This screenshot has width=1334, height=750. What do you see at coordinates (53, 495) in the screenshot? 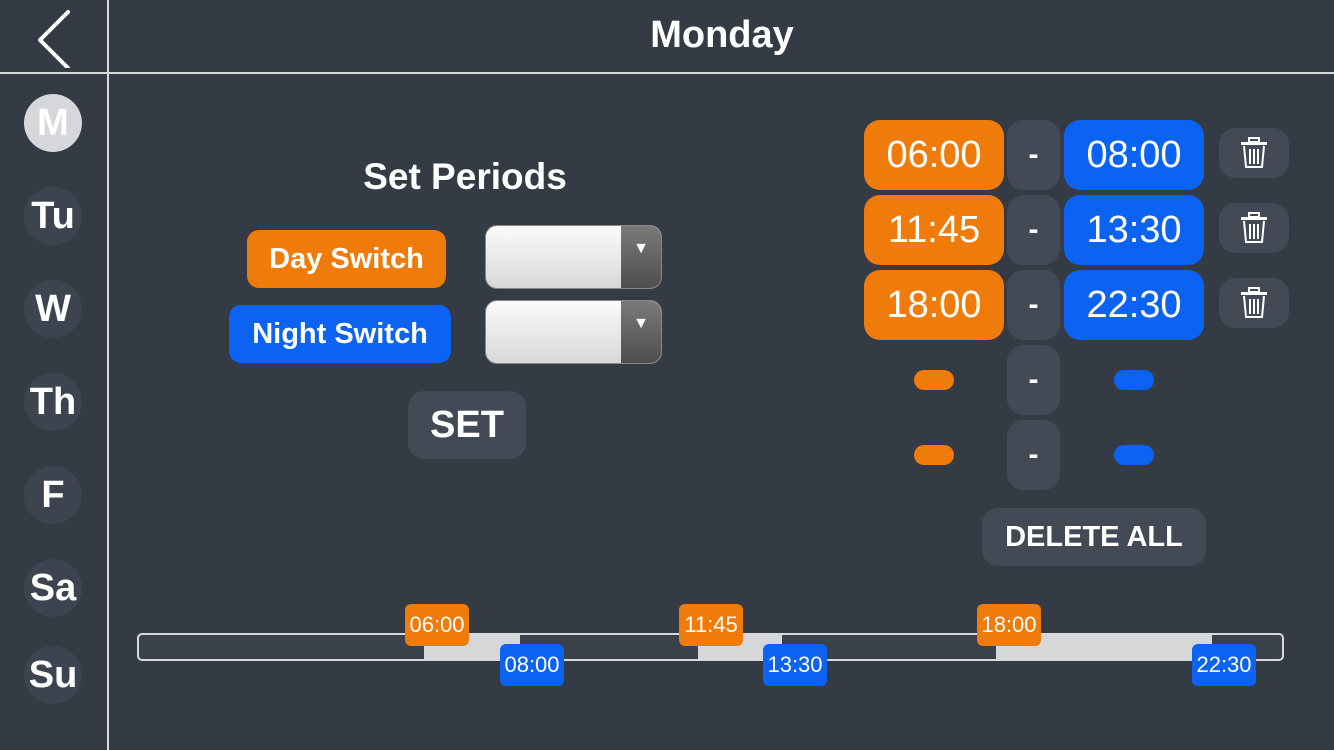
I see `day-button-friday: F` at bounding box center [53, 495].